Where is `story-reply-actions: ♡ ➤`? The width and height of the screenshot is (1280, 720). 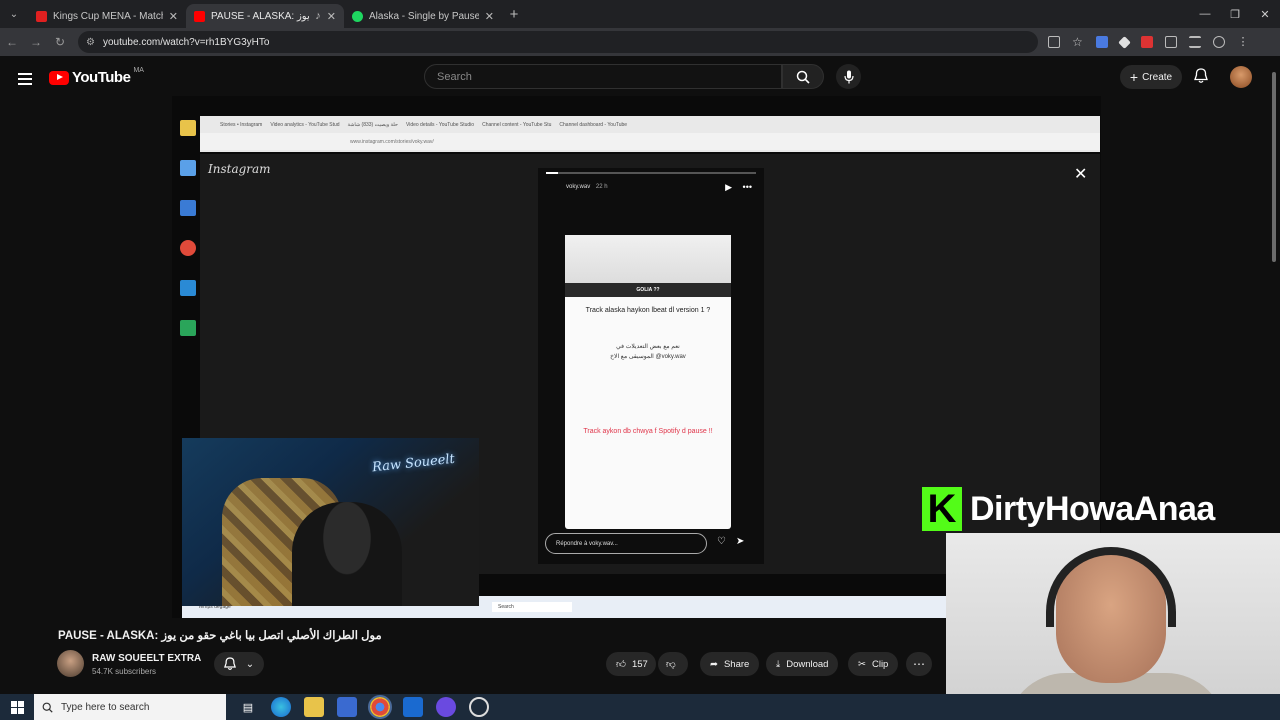 story-reply-actions: ♡ ➤ is located at coordinates (730, 541).